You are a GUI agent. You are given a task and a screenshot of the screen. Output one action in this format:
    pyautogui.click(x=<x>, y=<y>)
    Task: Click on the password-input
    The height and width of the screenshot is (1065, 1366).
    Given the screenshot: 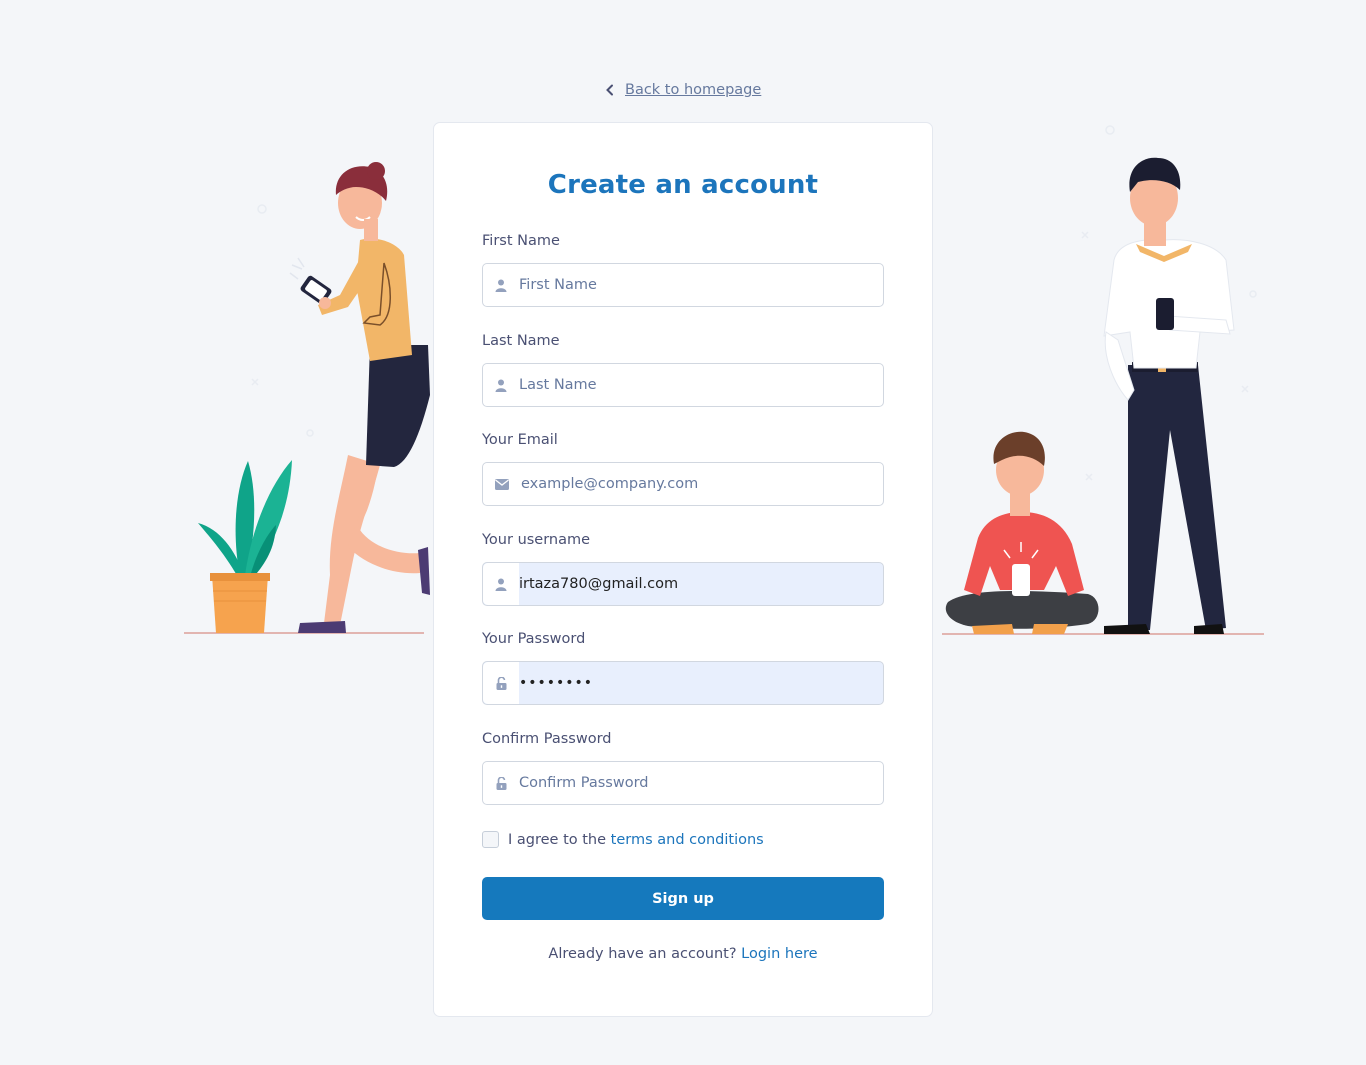 What is the action you would take?
    pyautogui.click(x=701, y=683)
    